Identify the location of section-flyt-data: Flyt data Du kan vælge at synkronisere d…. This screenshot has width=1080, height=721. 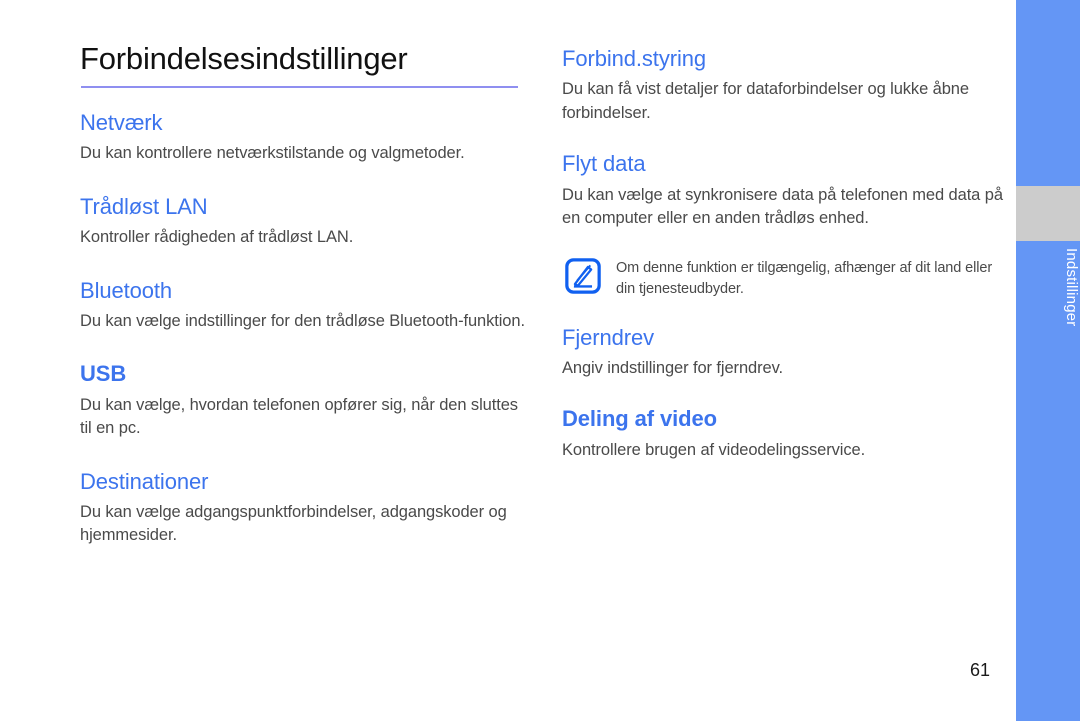
(784, 190).